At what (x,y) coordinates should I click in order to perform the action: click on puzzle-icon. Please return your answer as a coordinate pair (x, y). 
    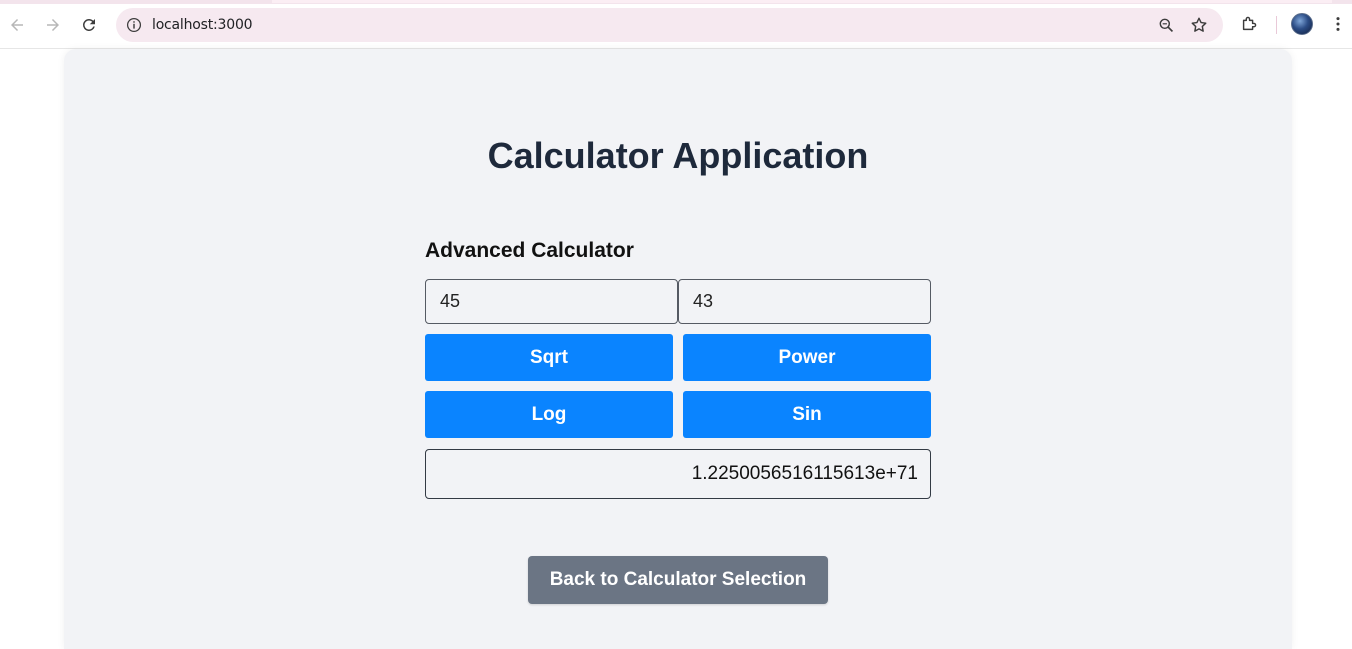
    Looking at the image, I should click on (1249, 24).